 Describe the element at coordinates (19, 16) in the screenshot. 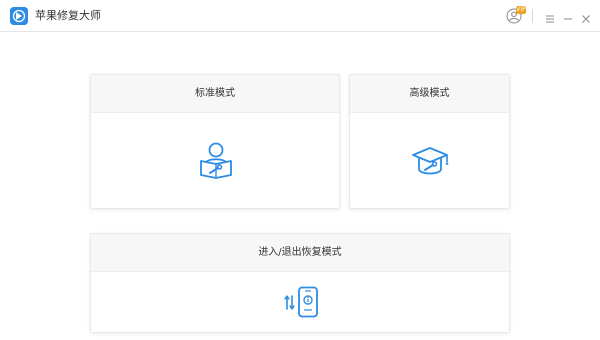

I see `app-logo-icon` at that location.